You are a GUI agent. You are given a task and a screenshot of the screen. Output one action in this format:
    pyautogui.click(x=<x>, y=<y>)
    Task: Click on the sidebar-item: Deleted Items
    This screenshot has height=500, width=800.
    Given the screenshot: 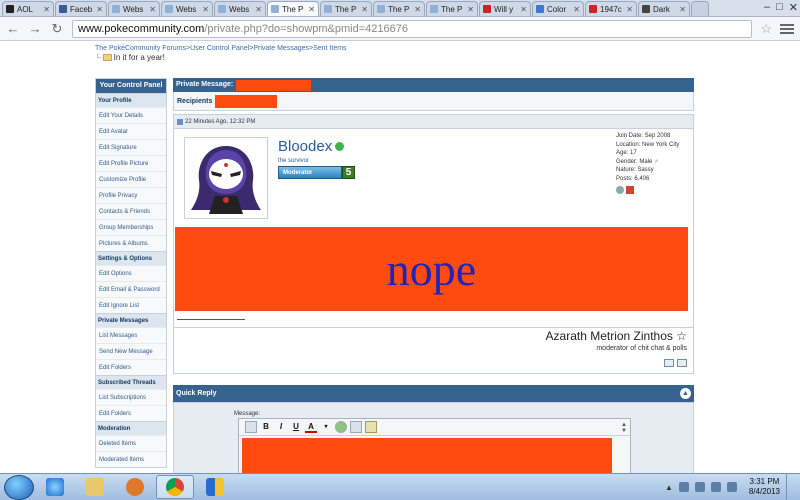 What is the action you would take?
    pyautogui.click(x=131, y=443)
    